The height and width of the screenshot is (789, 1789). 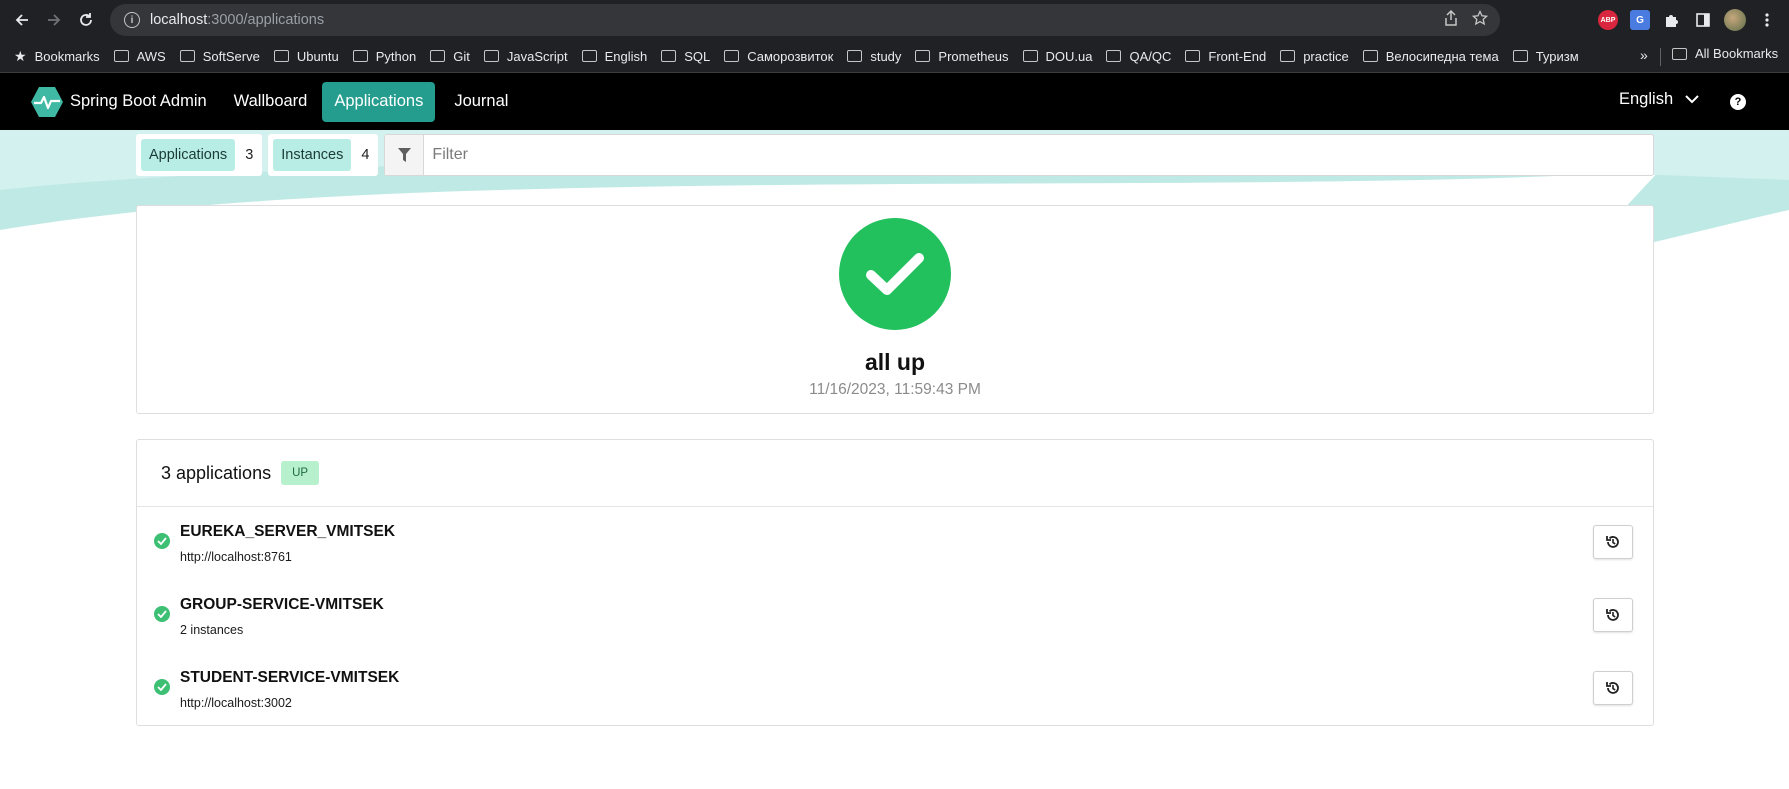 What do you see at coordinates (895, 389) in the screenshot?
I see `status-timestamp: 11/16/2023, 11:59:43 PM` at bounding box center [895, 389].